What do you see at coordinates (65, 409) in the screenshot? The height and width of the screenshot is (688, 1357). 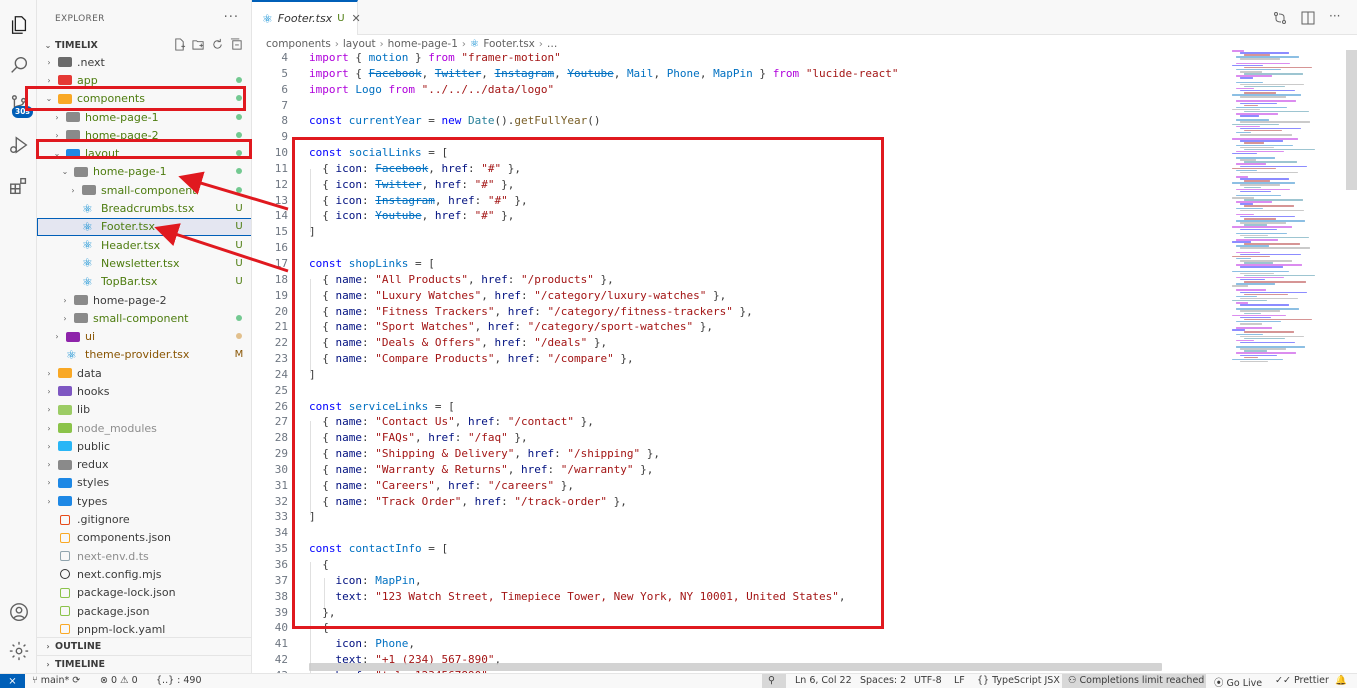 I see `folder-icon` at bounding box center [65, 409].